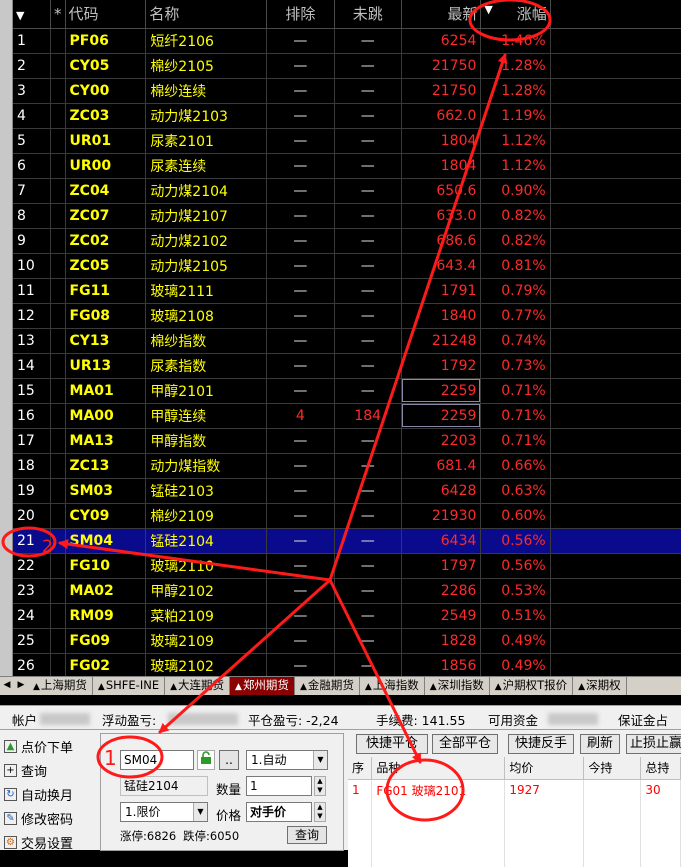  What do you see at coordinates (360, 768) in the screenshot?
I see `position-header-seq: 序` at bounding box center [360, 768].